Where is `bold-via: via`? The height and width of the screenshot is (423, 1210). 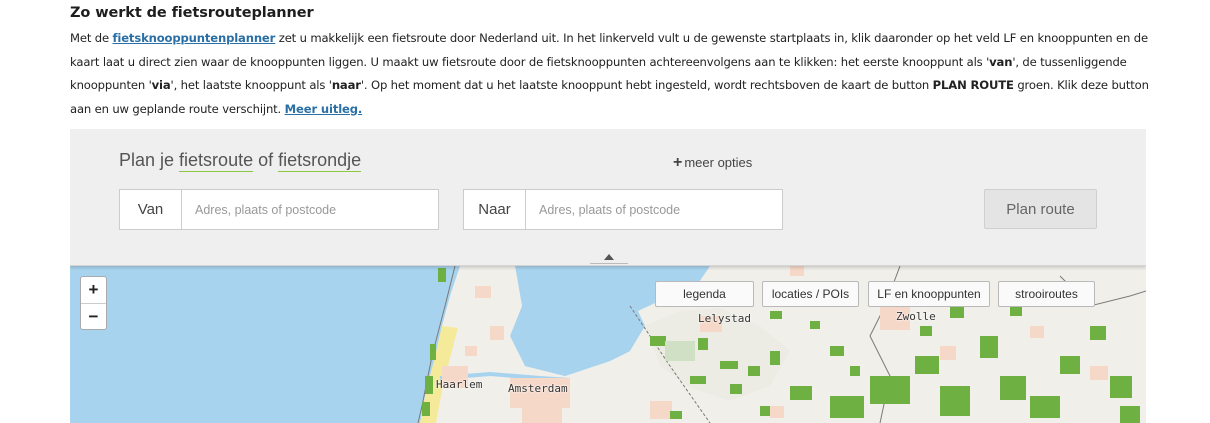
bold-via: via is located at coordinates (161, 85).